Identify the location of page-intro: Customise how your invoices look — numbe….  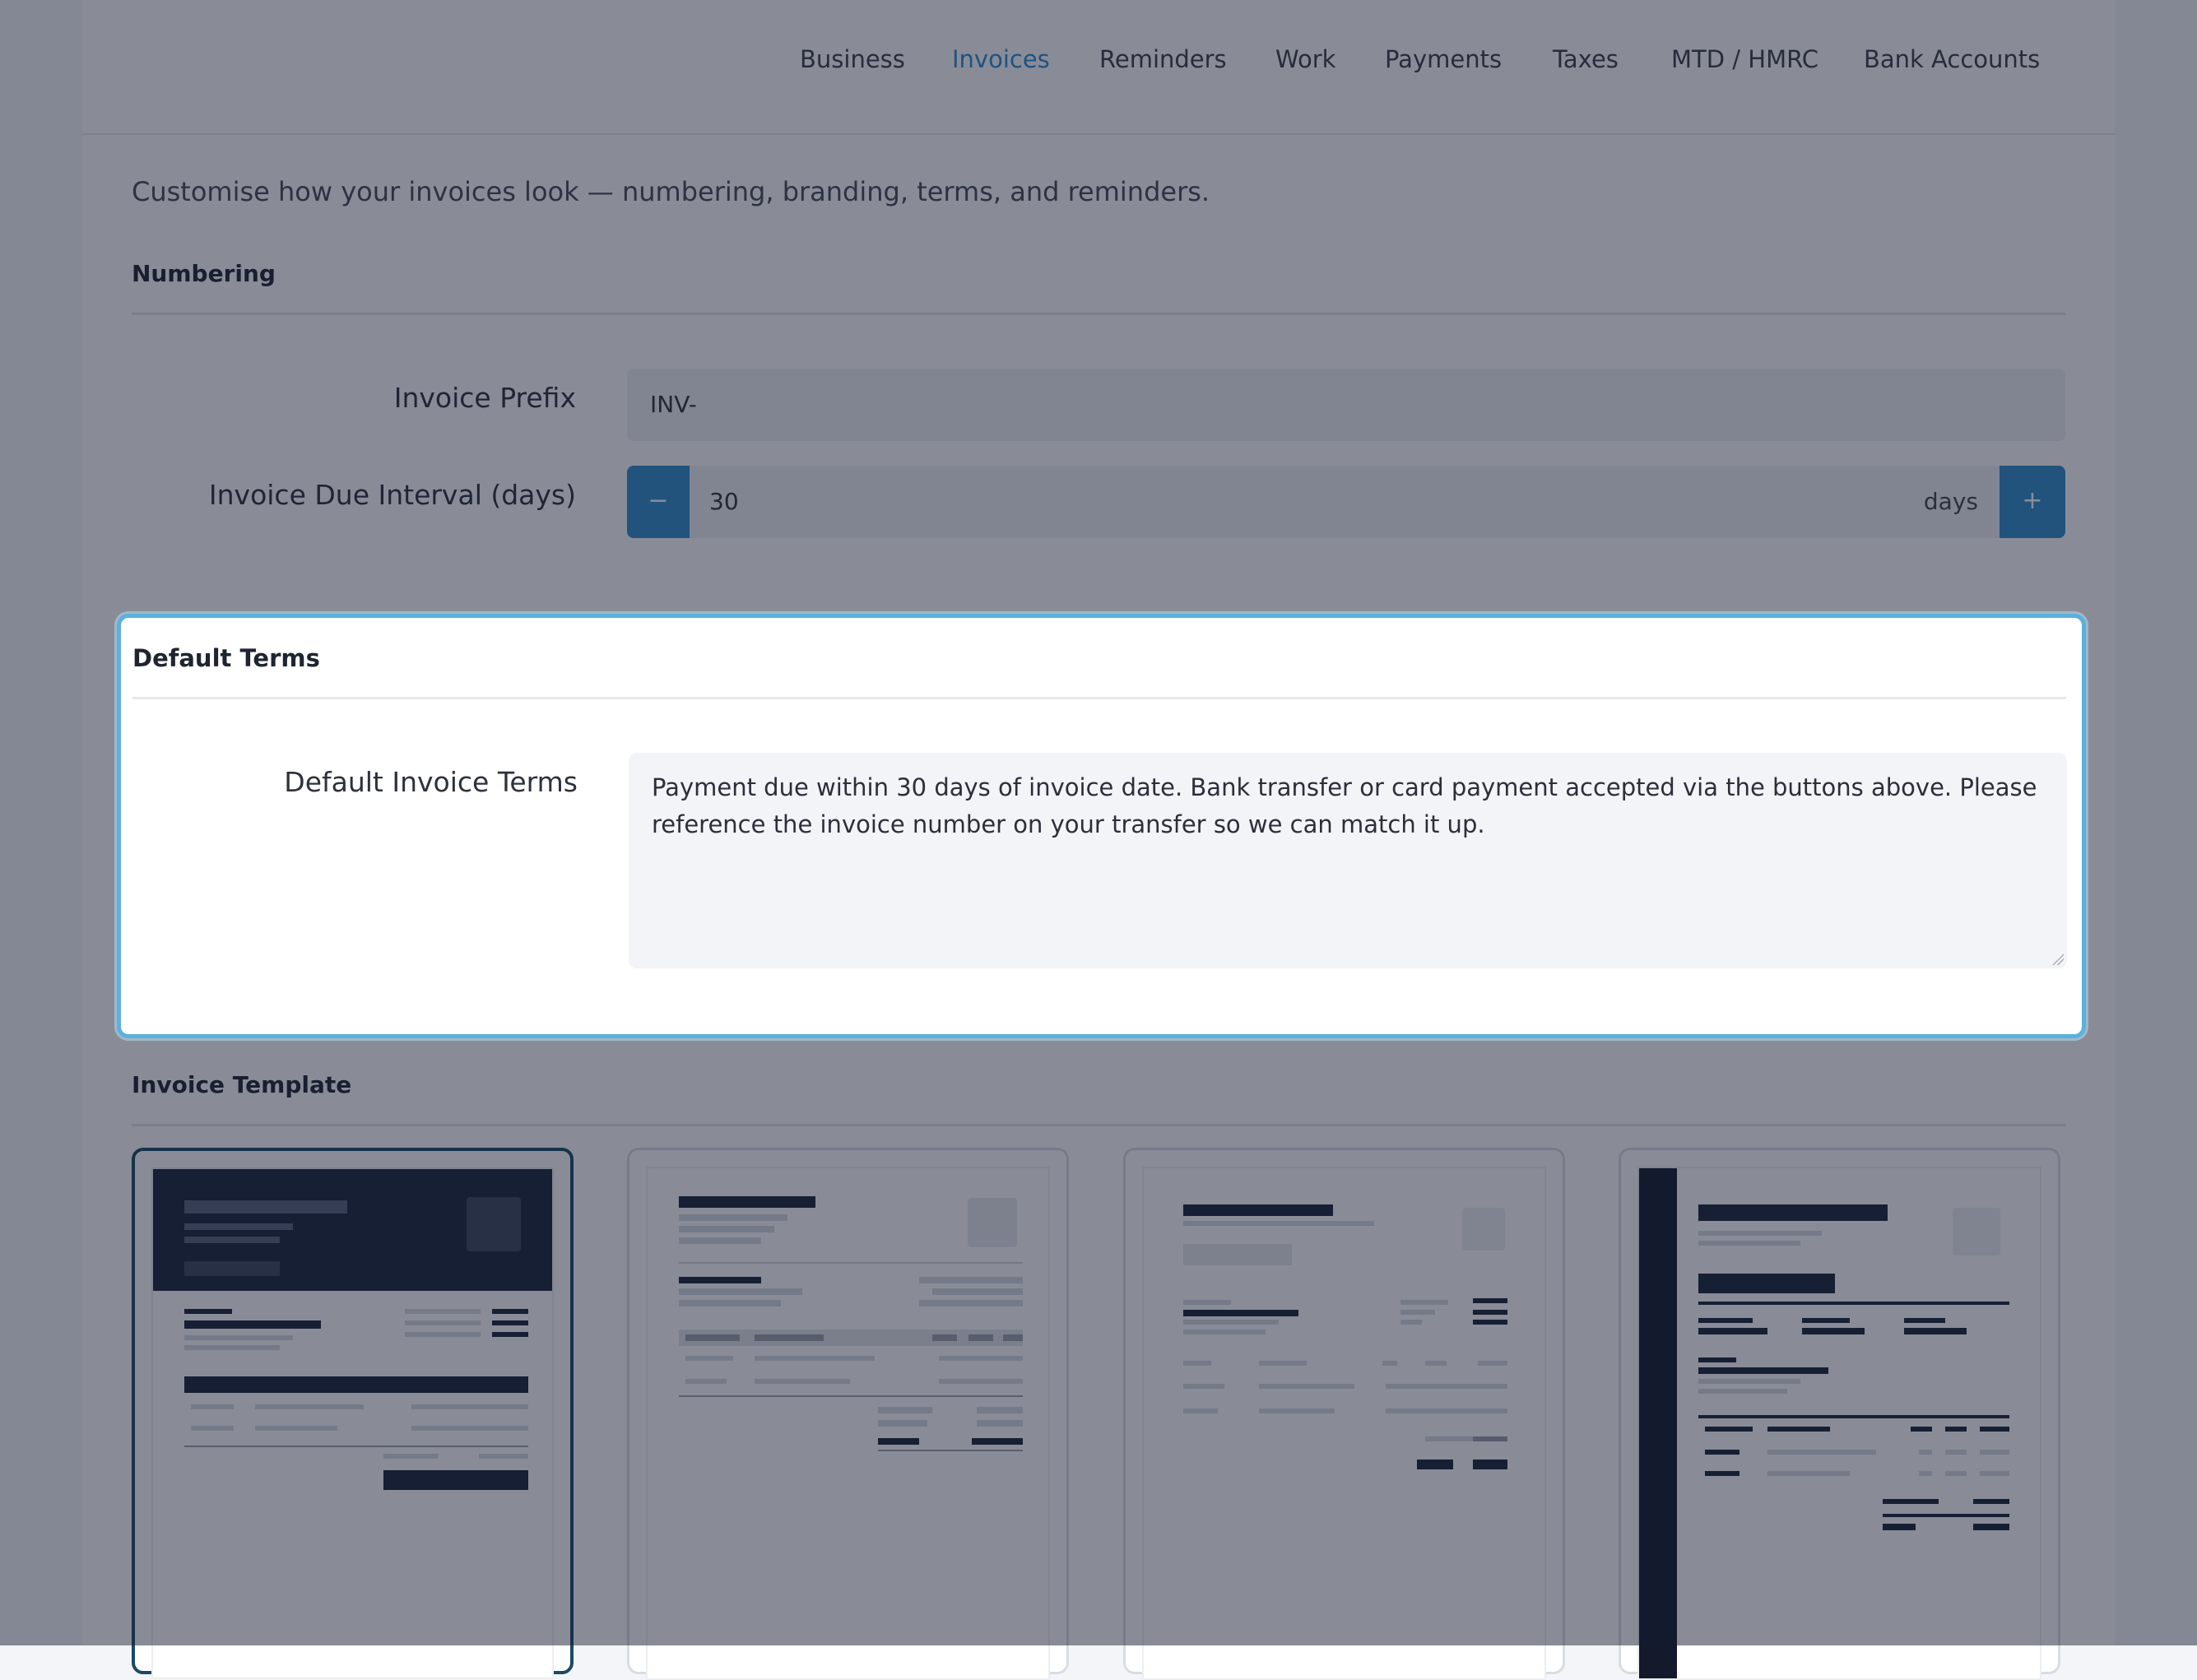
(671, 191).